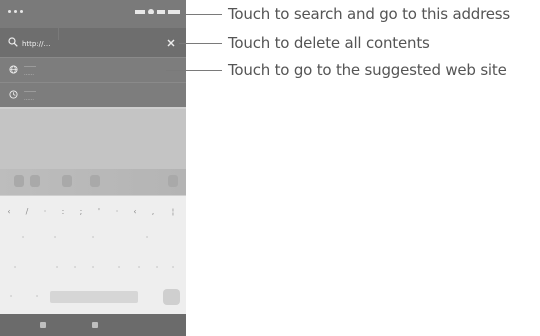 Image resolution: width=540 pixels, height=336 pixels. What do you see at coordinates (15, 11) in the screenshot?
I see `notification-dots` at bounding box center [15, 11].